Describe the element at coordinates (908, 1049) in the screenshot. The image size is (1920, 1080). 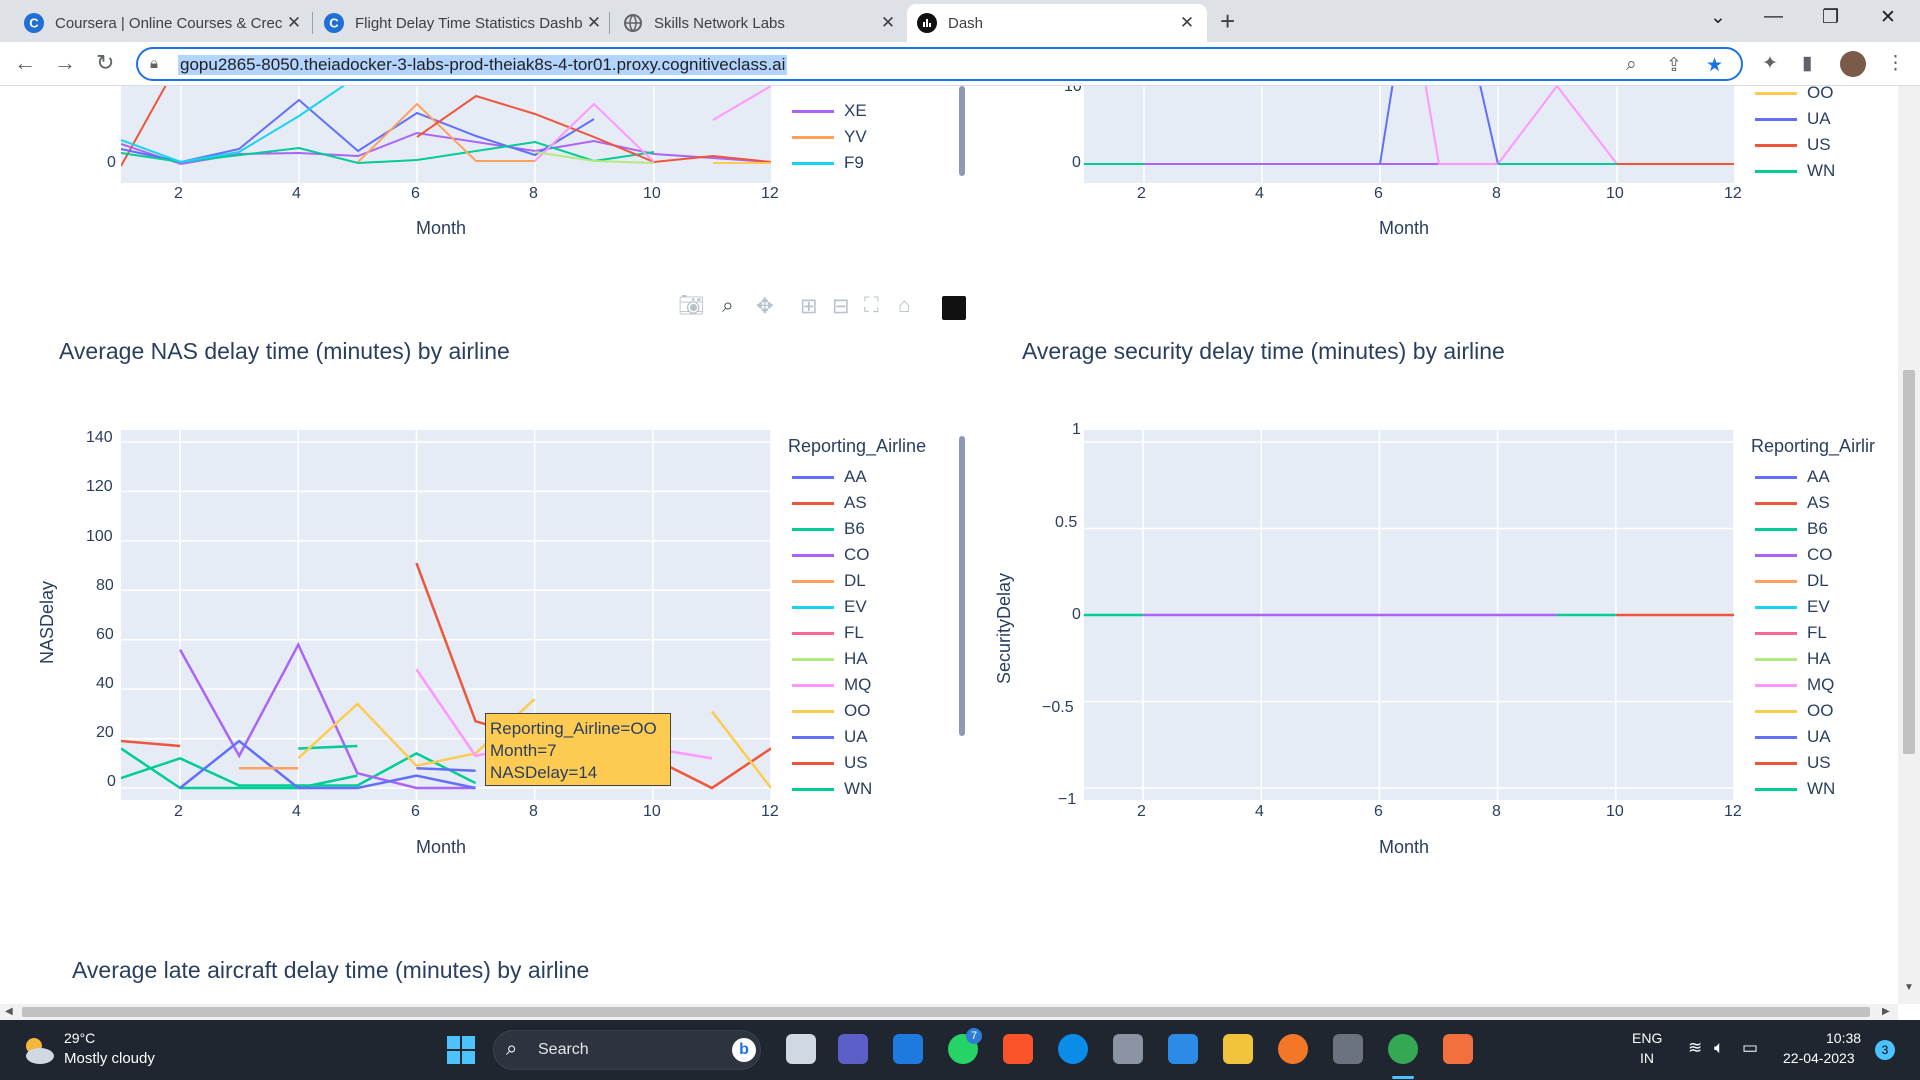
I see `mail-icon` at that location.